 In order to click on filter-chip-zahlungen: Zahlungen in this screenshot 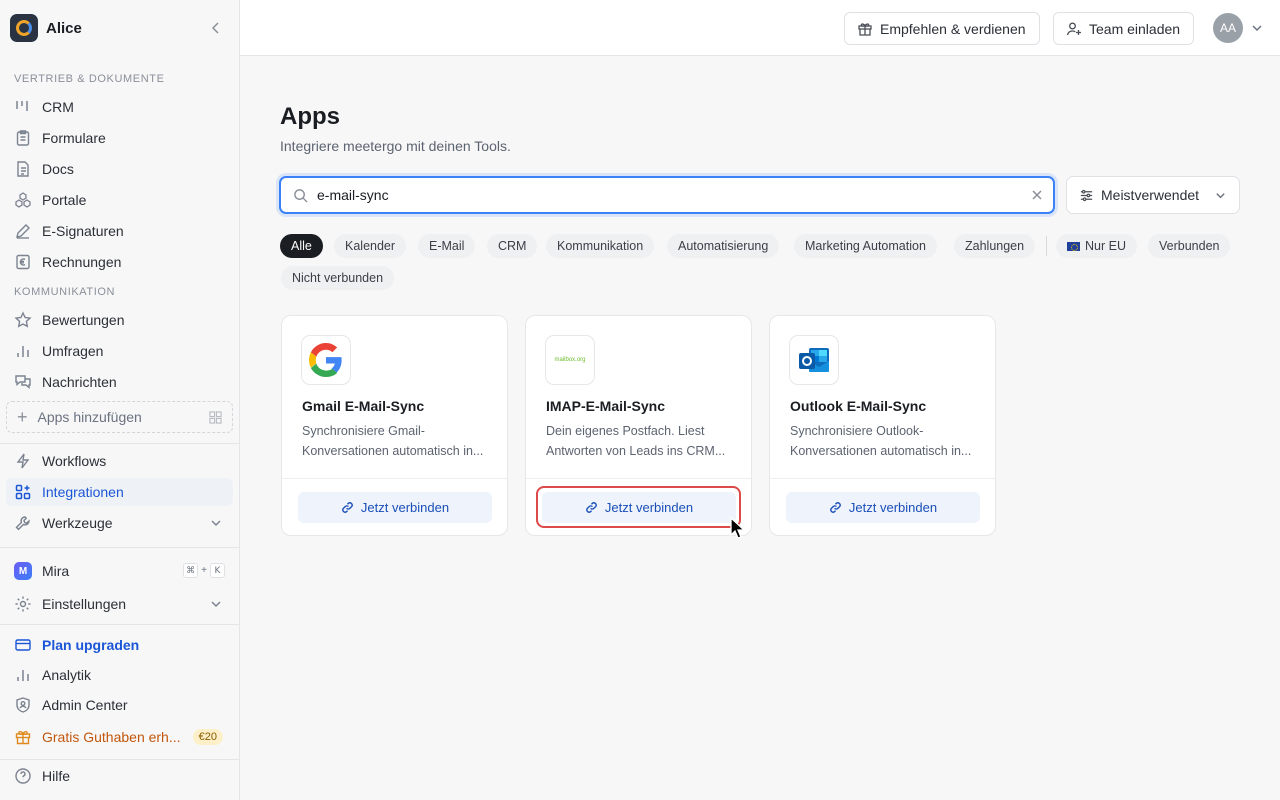, I will do `click(995, 246)`.